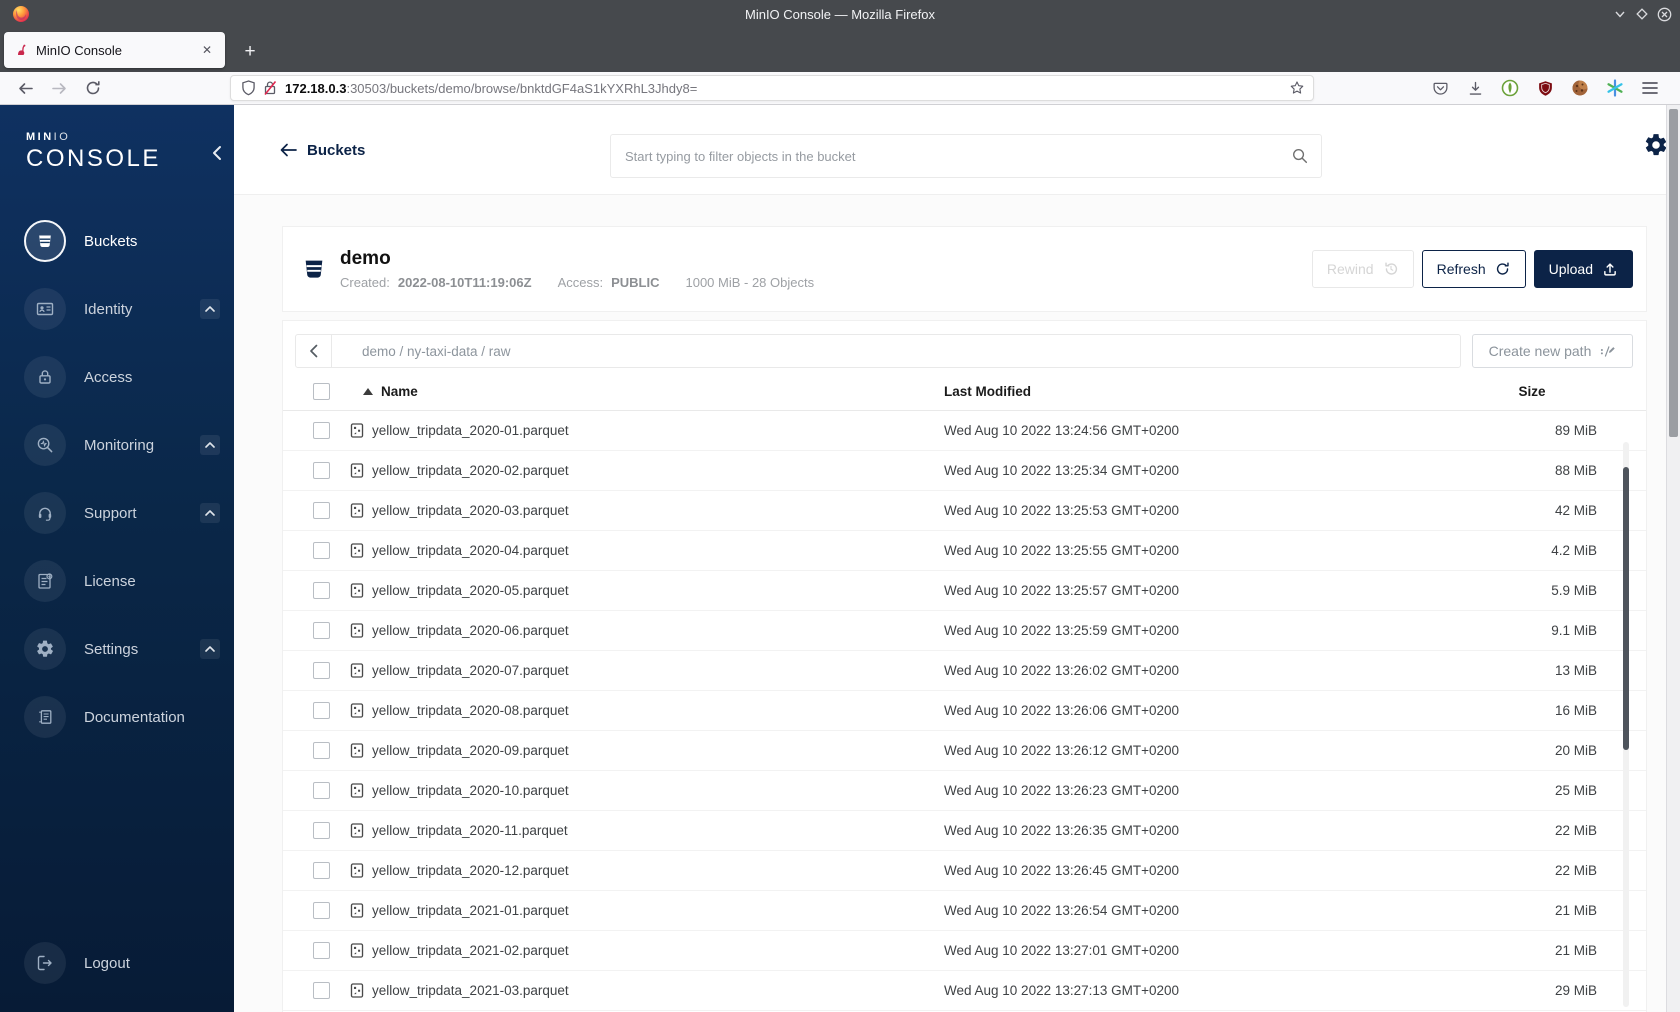 The height and width of the screenshot is (1012, 1680). Describe the element at coordinates (1510, 88) in the screenshot. I see `privacy-badger-icon` at that location.